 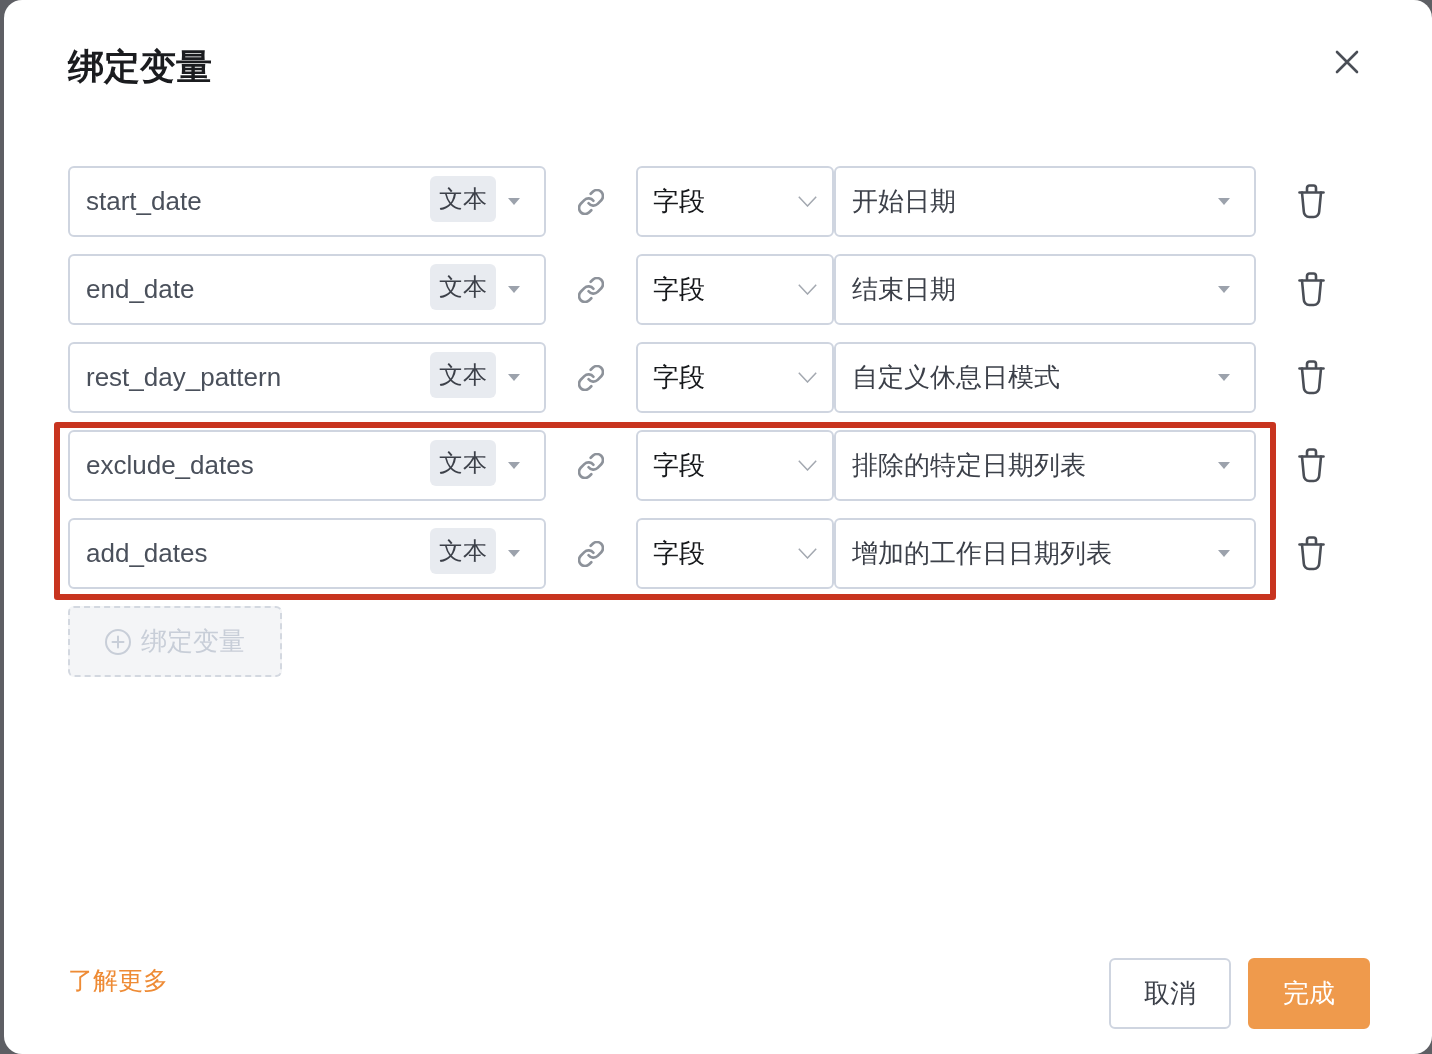 What do you see at coordinates (1045, 377) in the screenshot?
I see `value-select: 自定义休息日模式` at bounding box center [1045, 377].